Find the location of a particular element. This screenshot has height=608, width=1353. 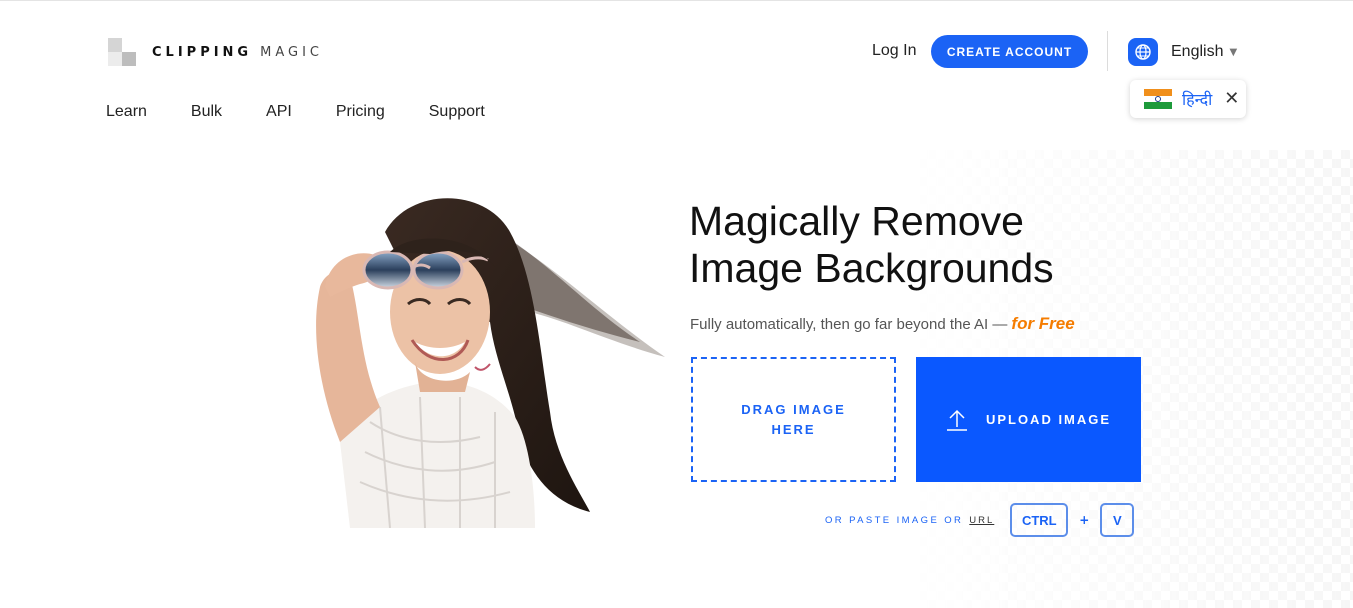

logo-mark-icon is located at coordinates (122, 52).